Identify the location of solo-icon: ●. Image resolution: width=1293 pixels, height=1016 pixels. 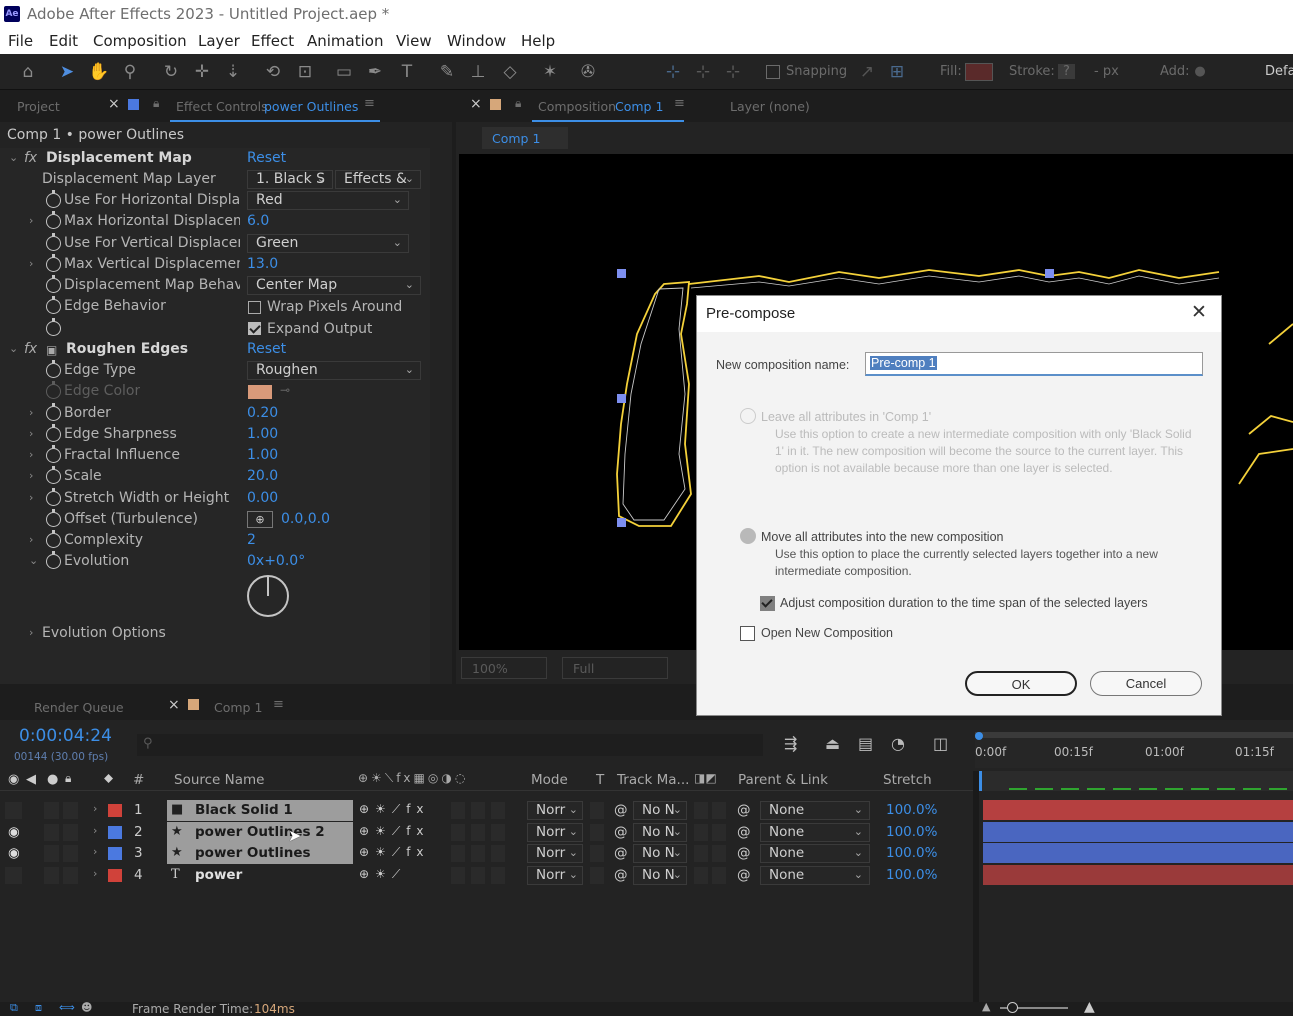
(52, 779).